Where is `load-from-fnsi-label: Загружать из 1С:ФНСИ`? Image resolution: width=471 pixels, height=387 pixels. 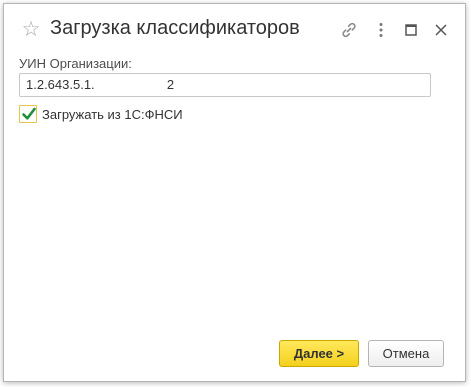
load-from-fnsi-label: Загружать из 1С:ФНСИ is located at coordinates (112, 114).